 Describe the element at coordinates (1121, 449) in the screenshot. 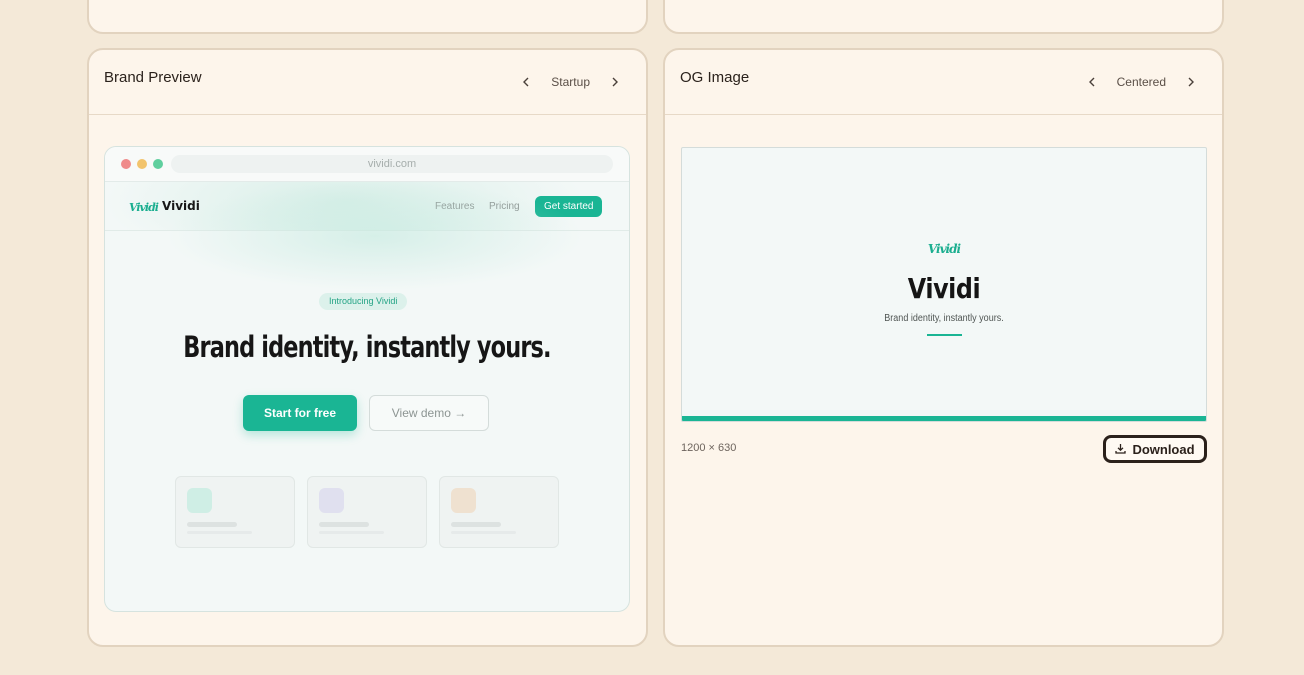

I see `download-icon` at that location.